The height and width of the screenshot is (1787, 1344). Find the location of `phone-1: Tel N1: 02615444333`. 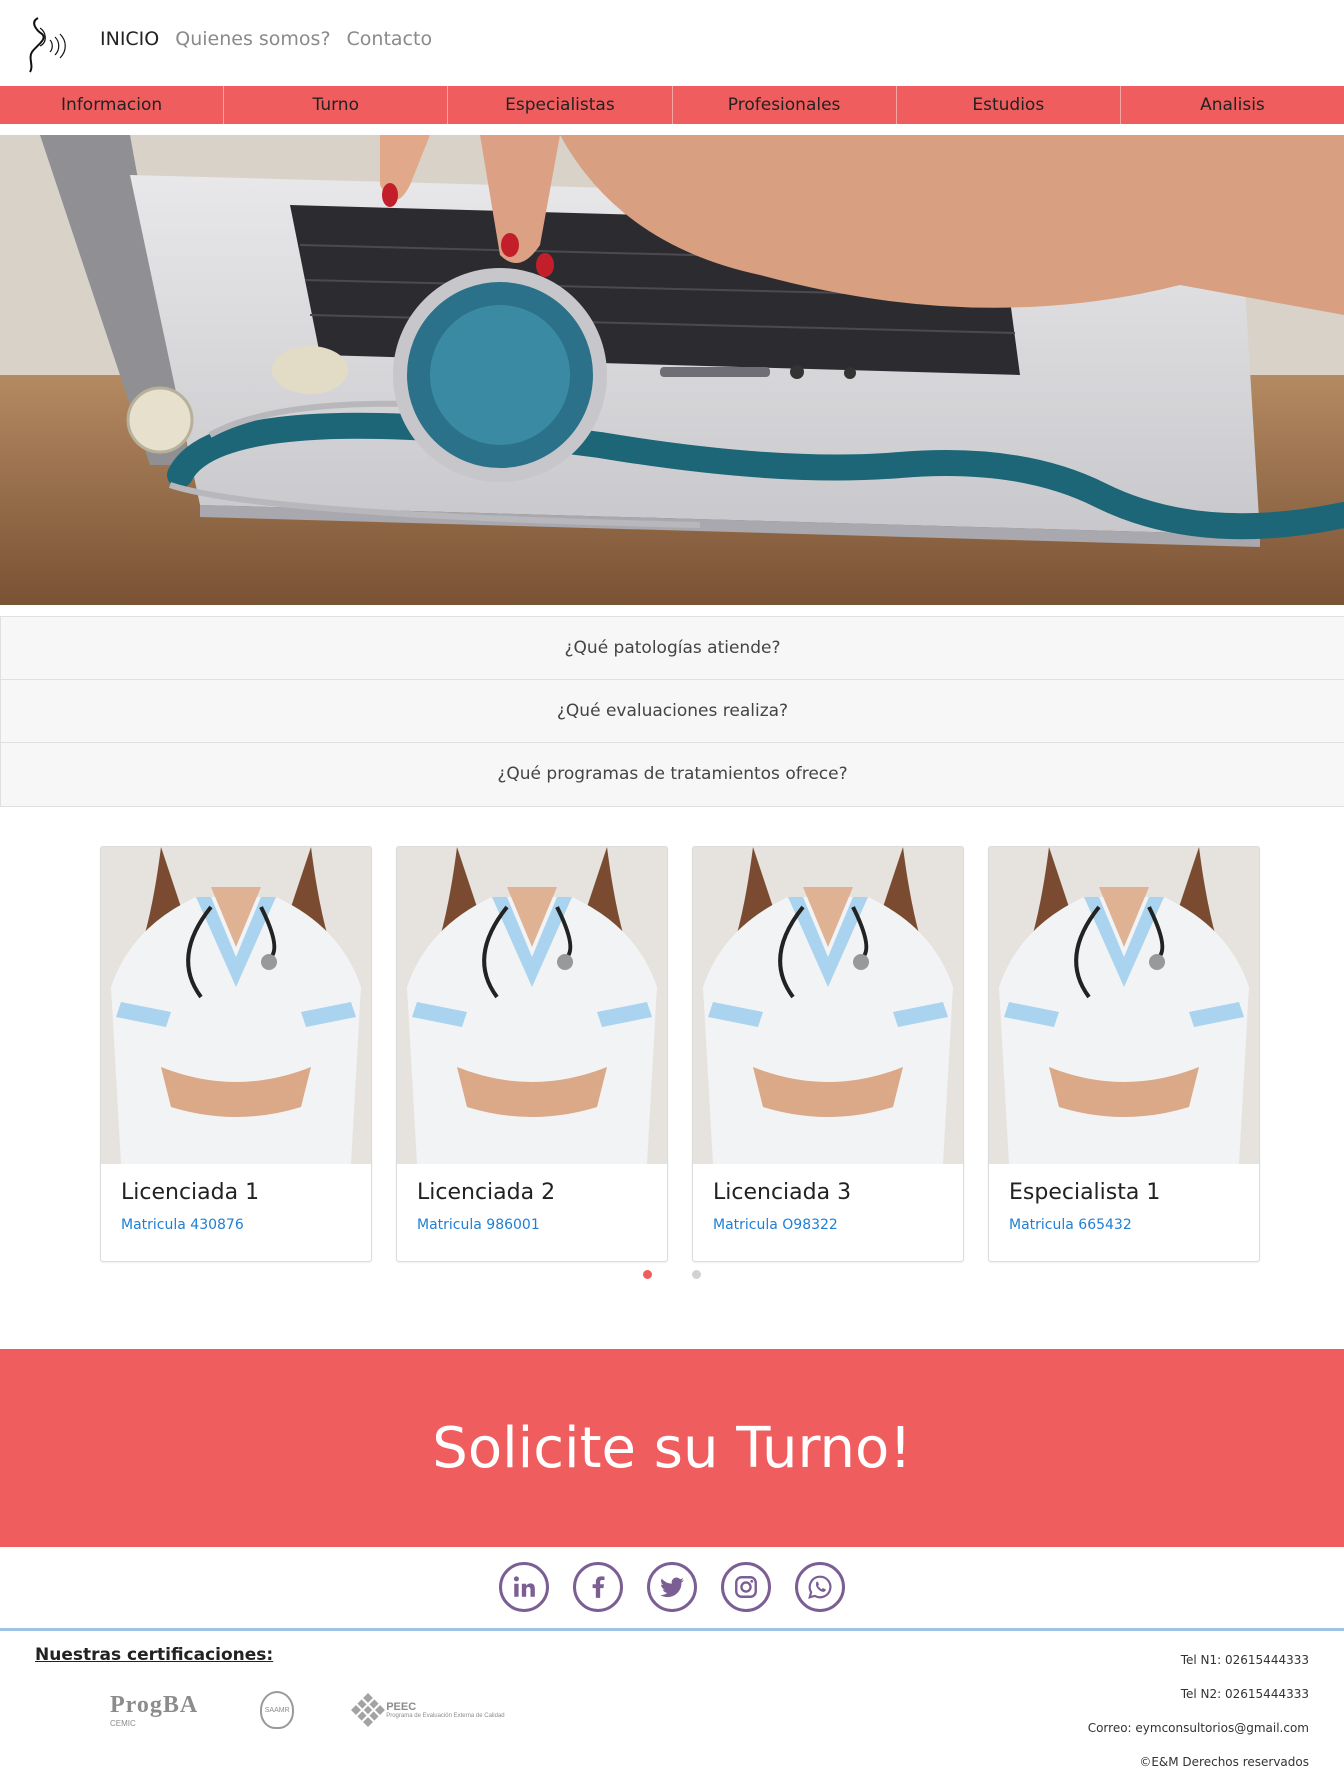

phone-1: Tel N1: 02615444333 is located at coordinates (1198, 1660).